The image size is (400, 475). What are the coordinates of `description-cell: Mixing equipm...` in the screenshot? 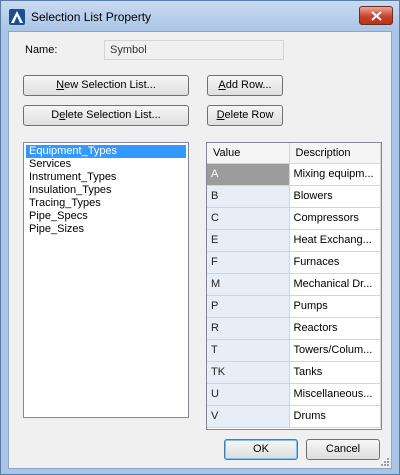 It's located at (335, 174).